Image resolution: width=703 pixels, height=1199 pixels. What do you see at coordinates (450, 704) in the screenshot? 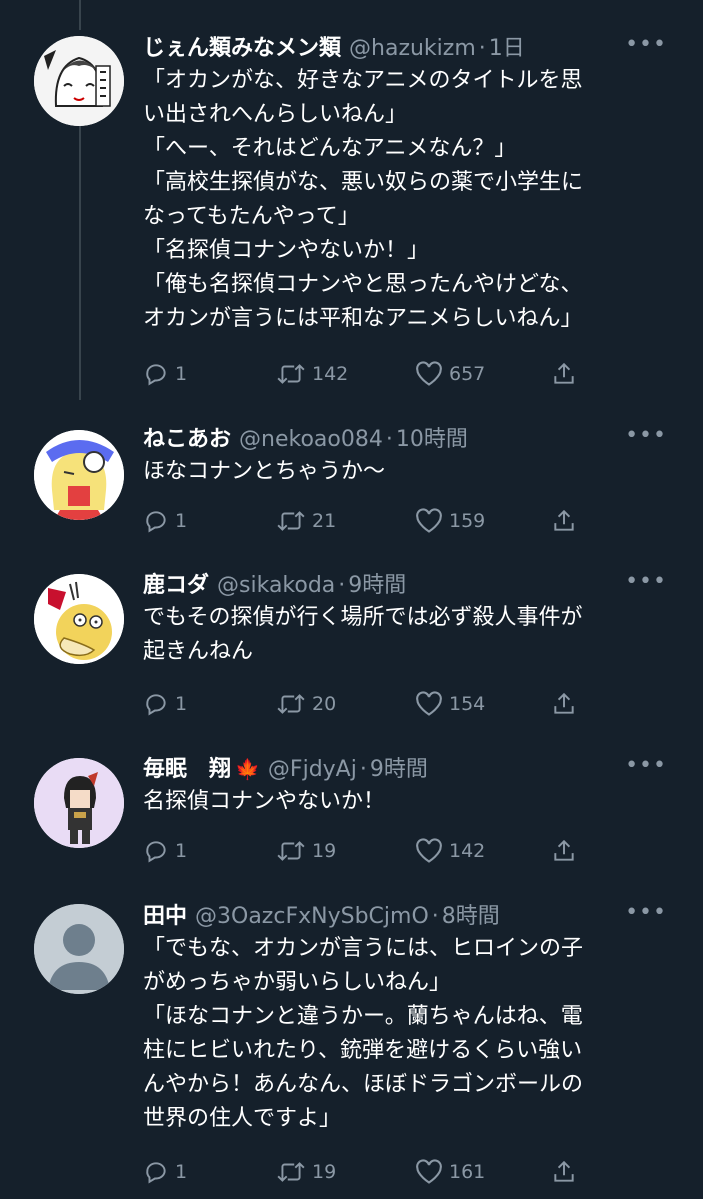
I see `like-button: 154` at bounding box center [450, 704].